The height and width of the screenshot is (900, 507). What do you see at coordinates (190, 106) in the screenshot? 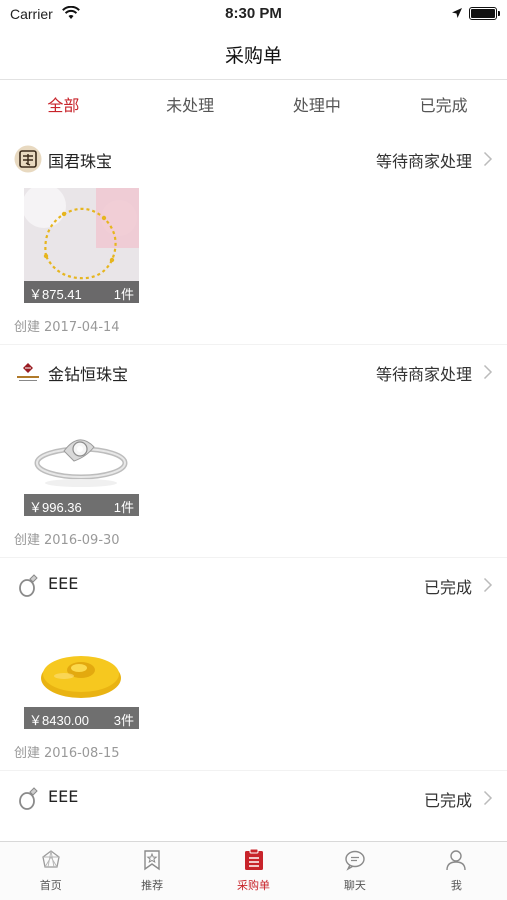
I see `tab-unprocessed: 未处理` at bounding box center [190, 106].